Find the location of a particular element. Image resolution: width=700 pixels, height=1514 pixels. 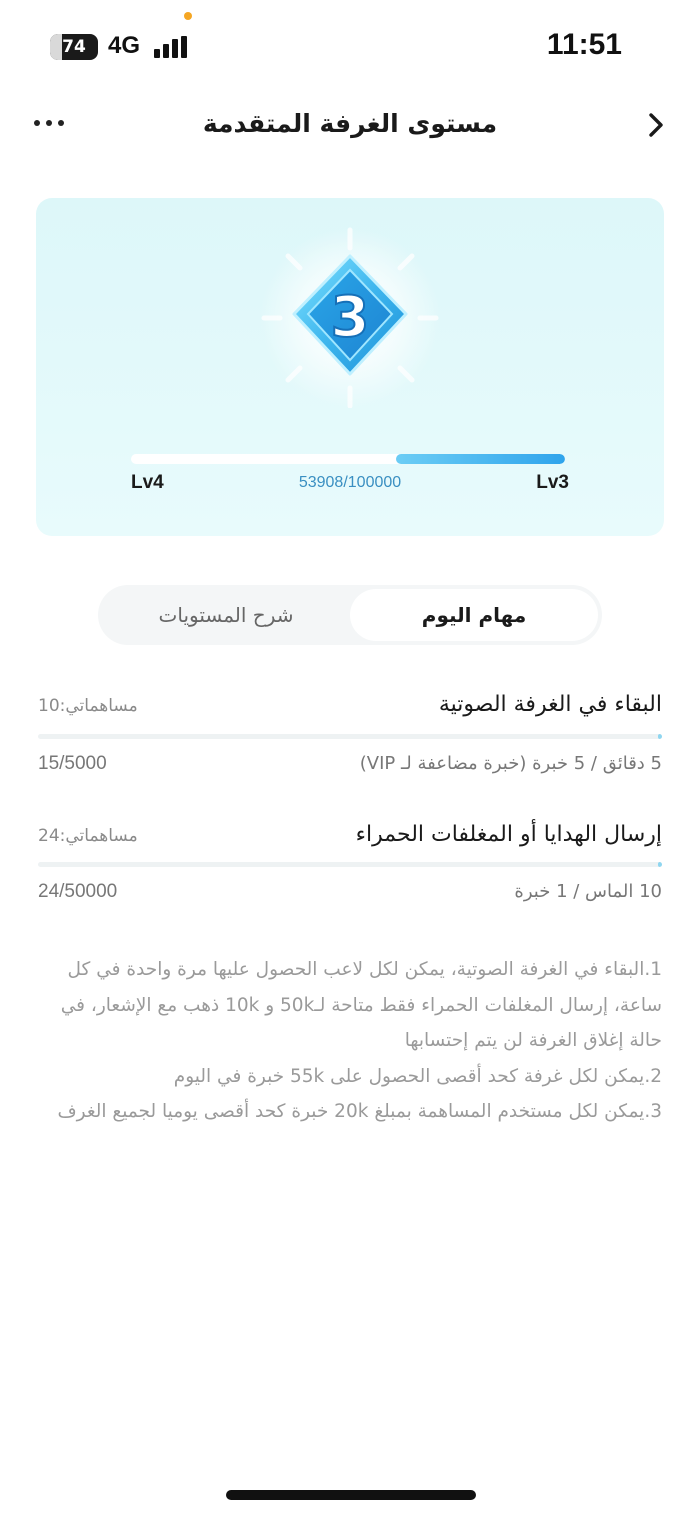

app-header: مستوى الغرفة المتقدمة is located at coordinates (350, 127).